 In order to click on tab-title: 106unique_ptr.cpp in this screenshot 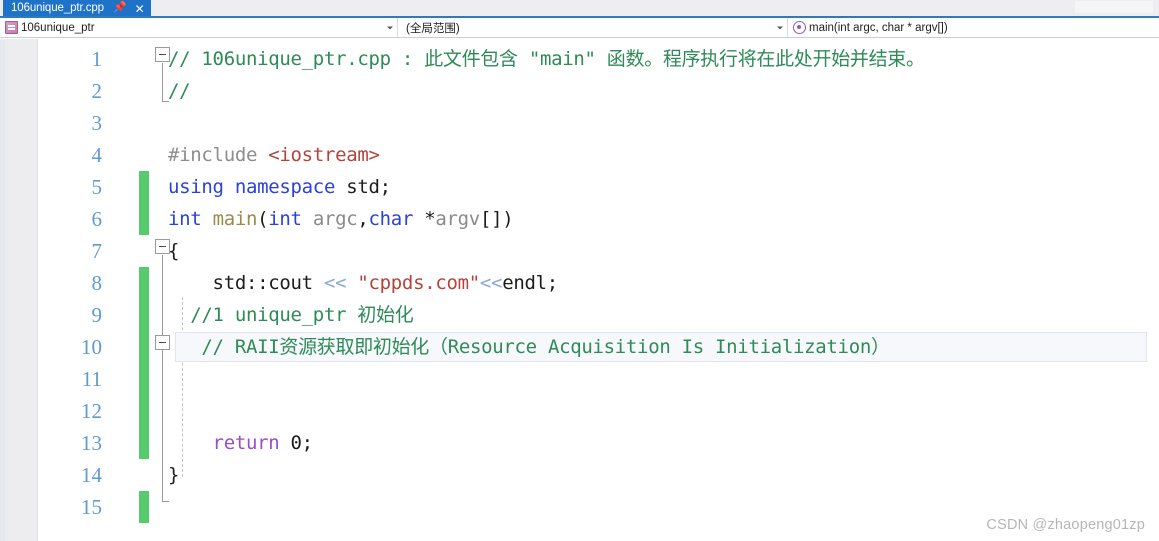, I will do `click(57, 8)`.